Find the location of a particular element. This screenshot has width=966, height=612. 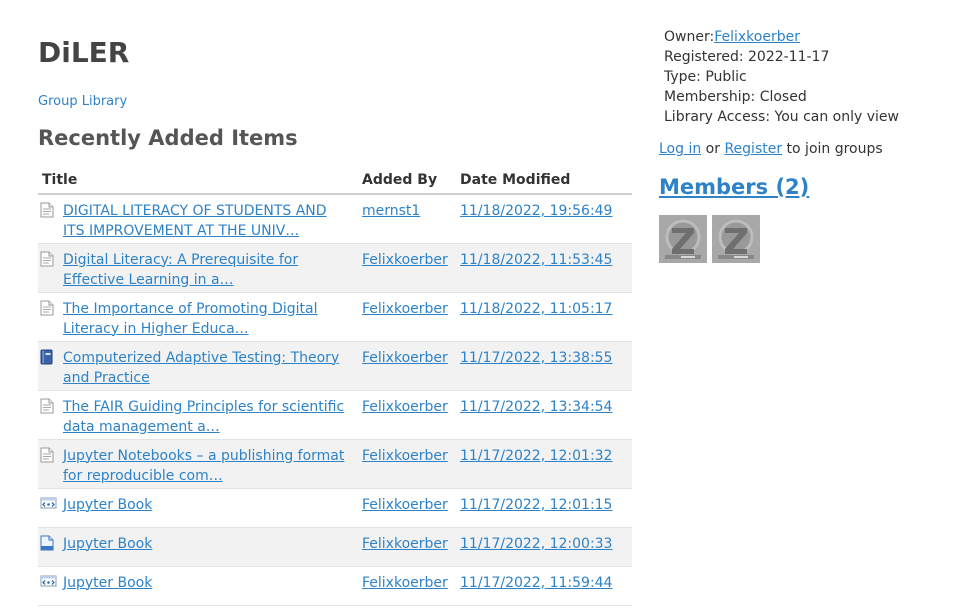

member-avatars is located at coordinates (709, 239).